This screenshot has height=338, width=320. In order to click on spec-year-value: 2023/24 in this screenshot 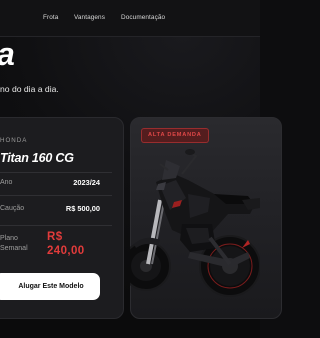, I will do `click(86, 182)`.